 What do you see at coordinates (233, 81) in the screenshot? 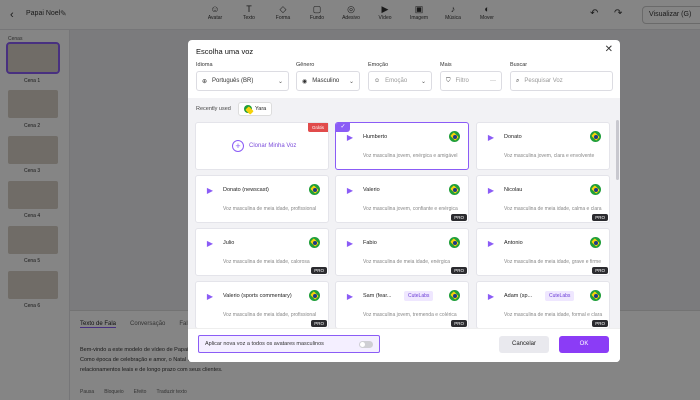
I see `language-value: Português (BR)` at bounding box center [233, 81].